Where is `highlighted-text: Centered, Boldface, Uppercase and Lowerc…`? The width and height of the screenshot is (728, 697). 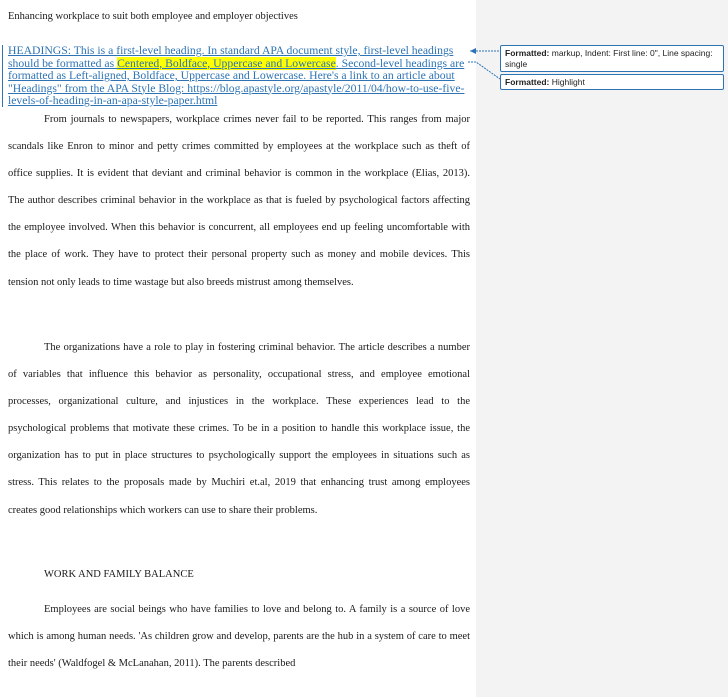
highlighted-text: Centered, Boldface, Uppercase and Lowerc… is located at coordinates (226, 63).